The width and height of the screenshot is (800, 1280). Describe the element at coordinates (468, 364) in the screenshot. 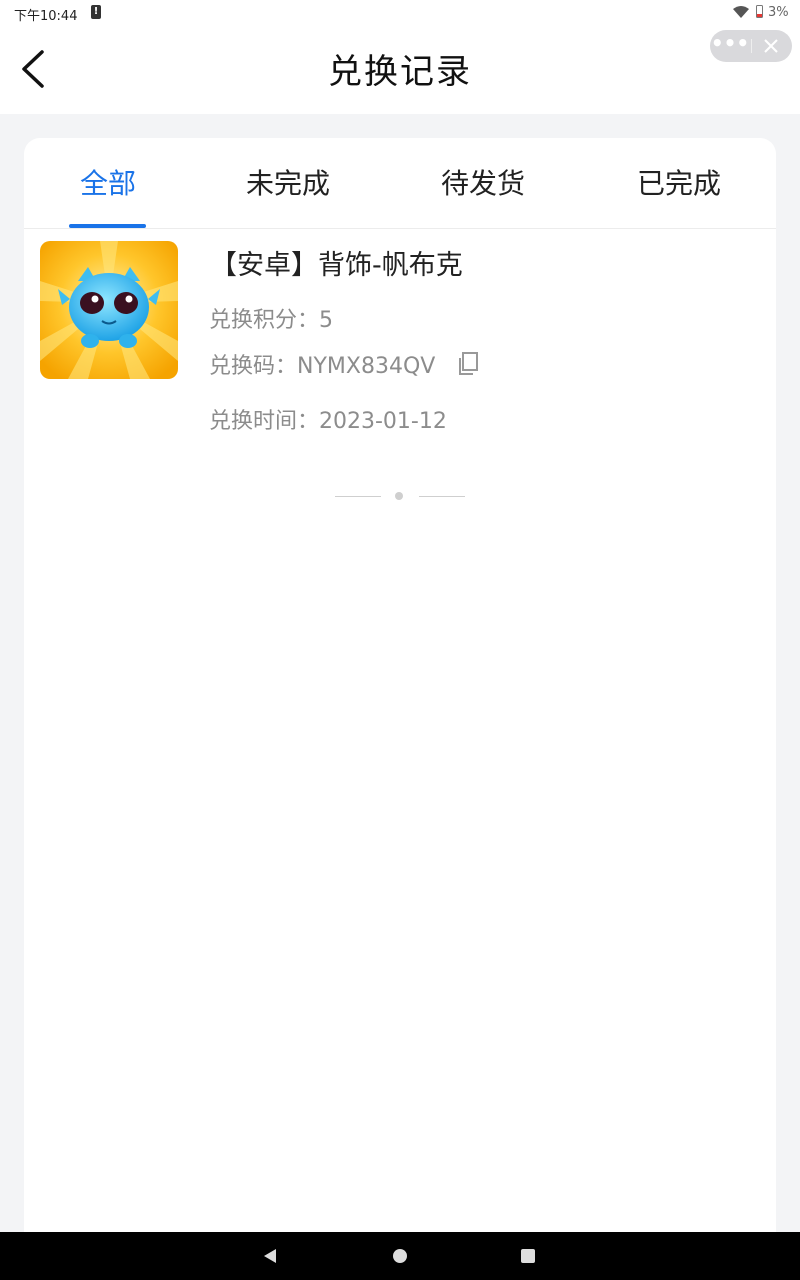

I see `copy-icon` at that location.